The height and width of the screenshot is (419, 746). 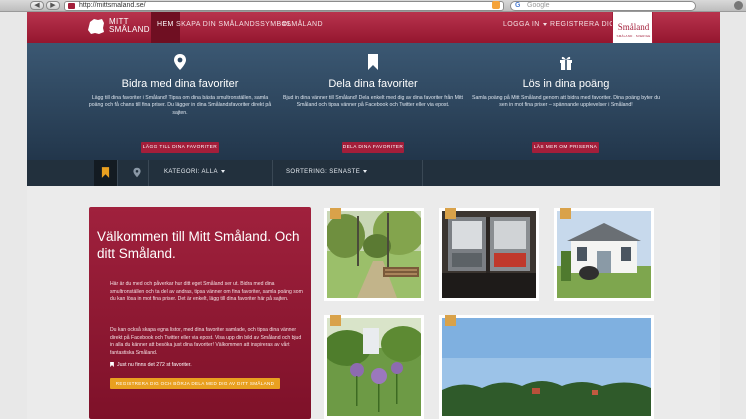 I want to click on smaland-brand-logo: Småland SMÅLAND · SVERIGE, so click(x=632, y=28).